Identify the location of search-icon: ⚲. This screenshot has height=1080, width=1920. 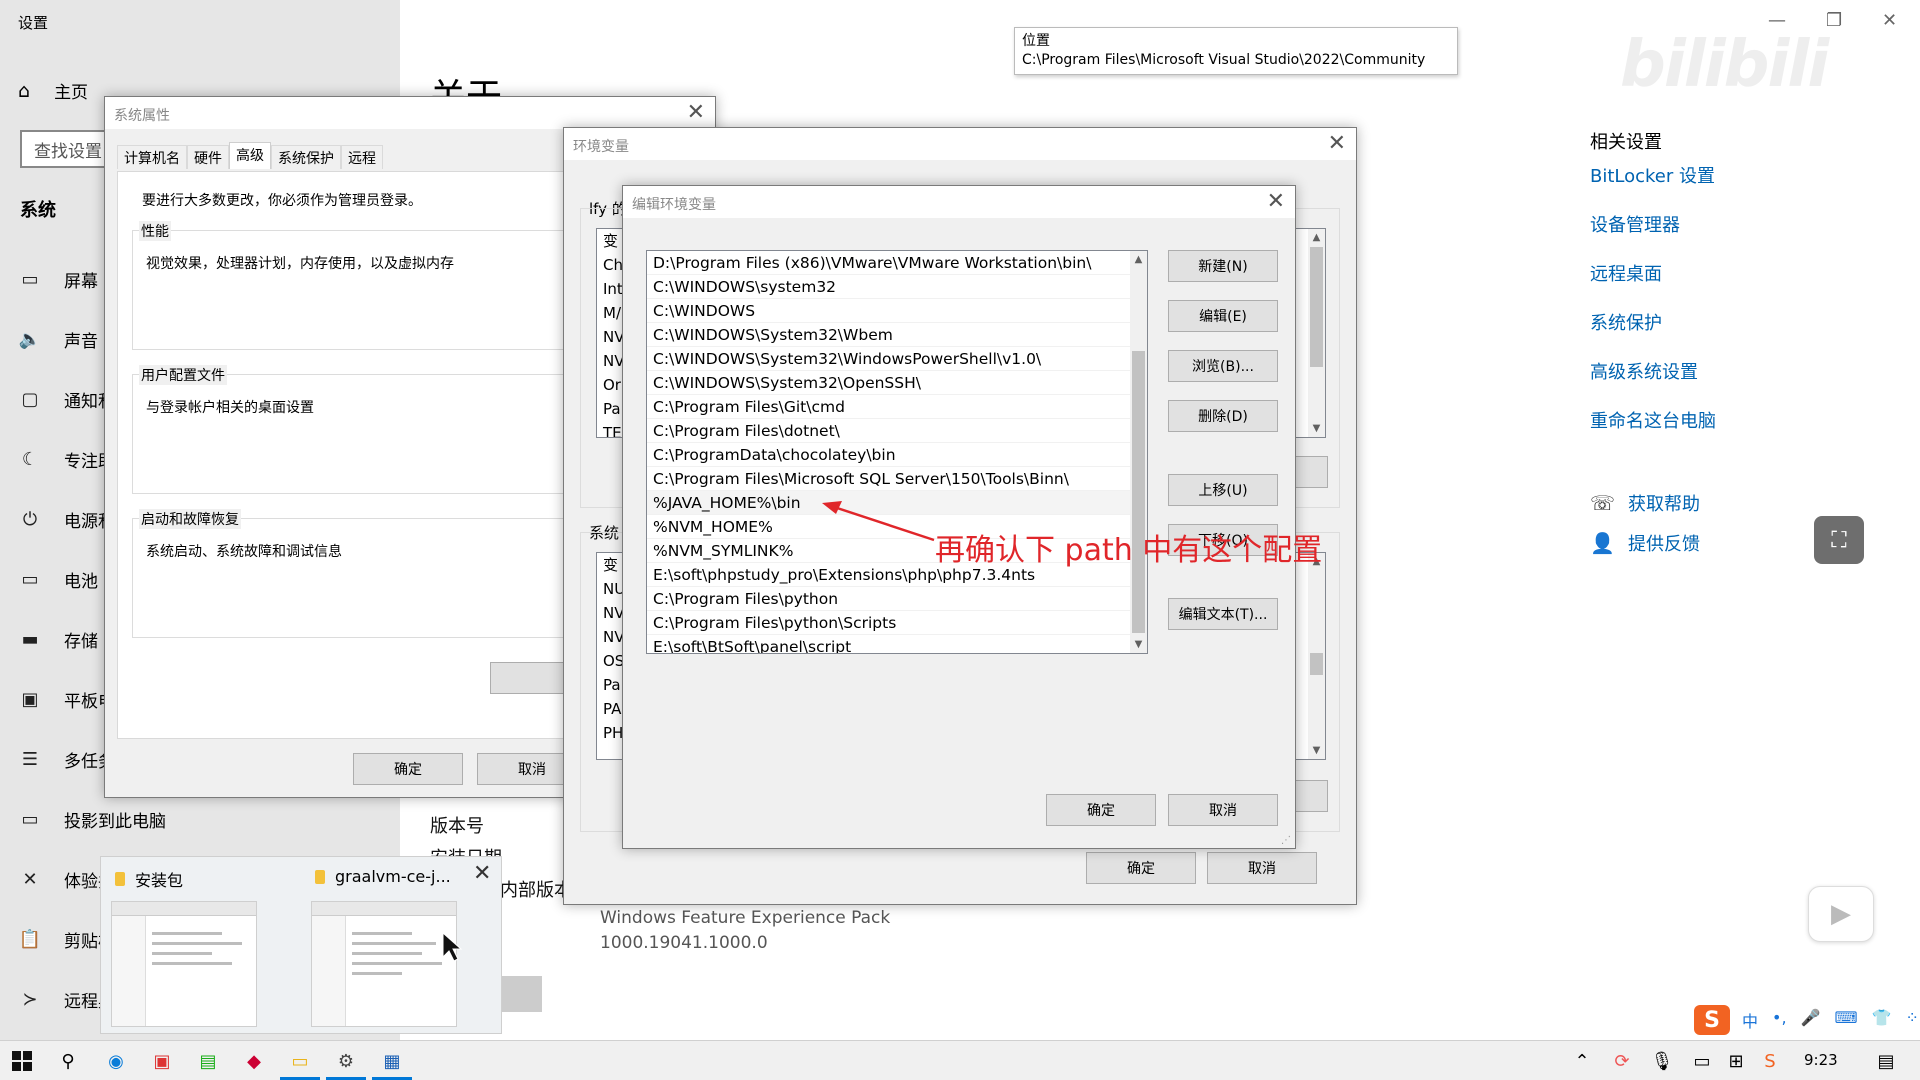
(68, 1061).